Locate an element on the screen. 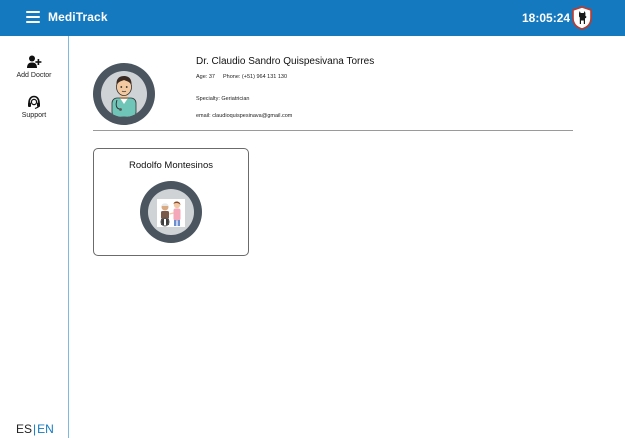  sidebar-item-support: Support is located at coordinates (34, 106).